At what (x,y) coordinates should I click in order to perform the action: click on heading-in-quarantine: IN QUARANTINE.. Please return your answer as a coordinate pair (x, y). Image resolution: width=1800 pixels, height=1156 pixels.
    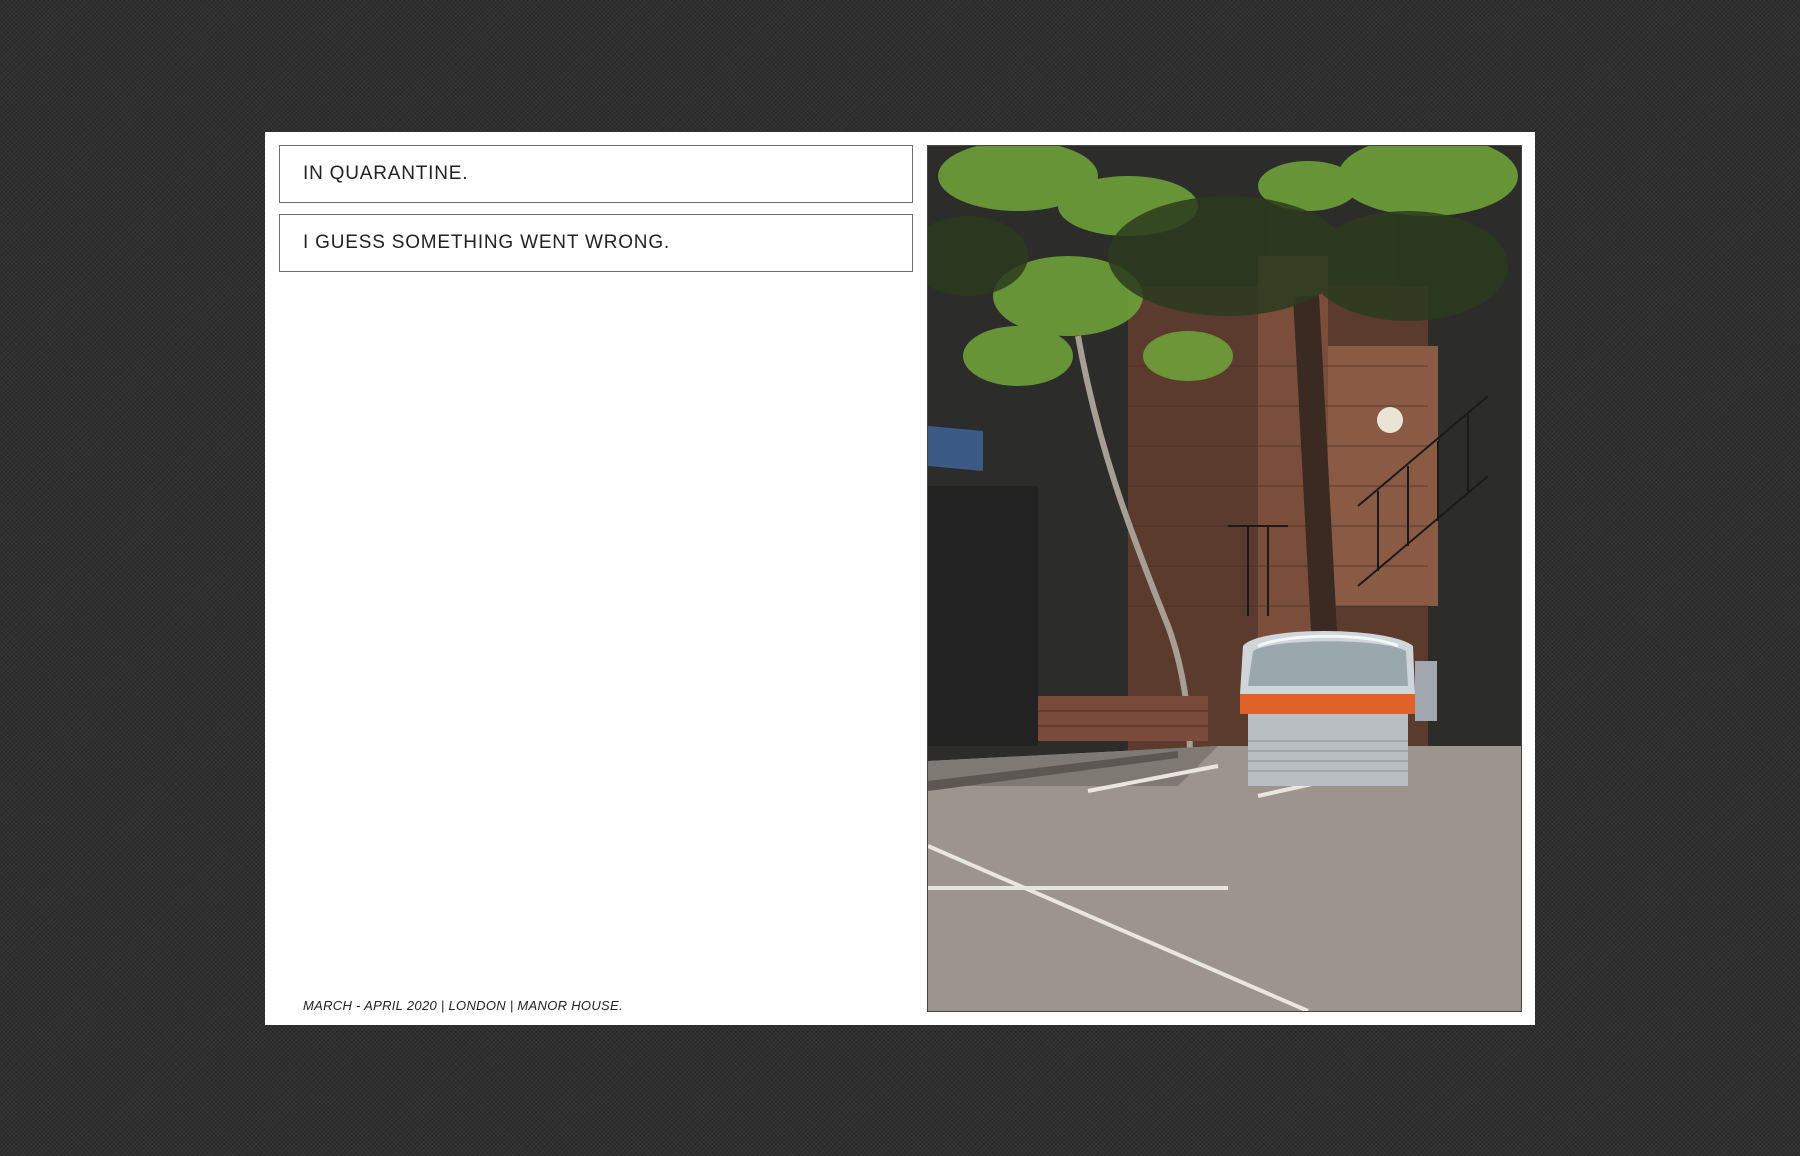
    Looking at the image, I should click on (596, 174).